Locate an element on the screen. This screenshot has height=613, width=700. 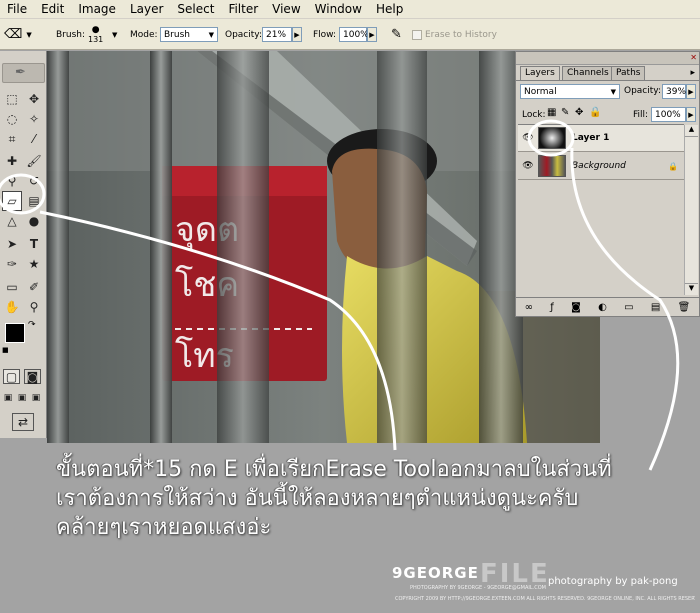
connector-line-right is located at coordinates (625, 309).